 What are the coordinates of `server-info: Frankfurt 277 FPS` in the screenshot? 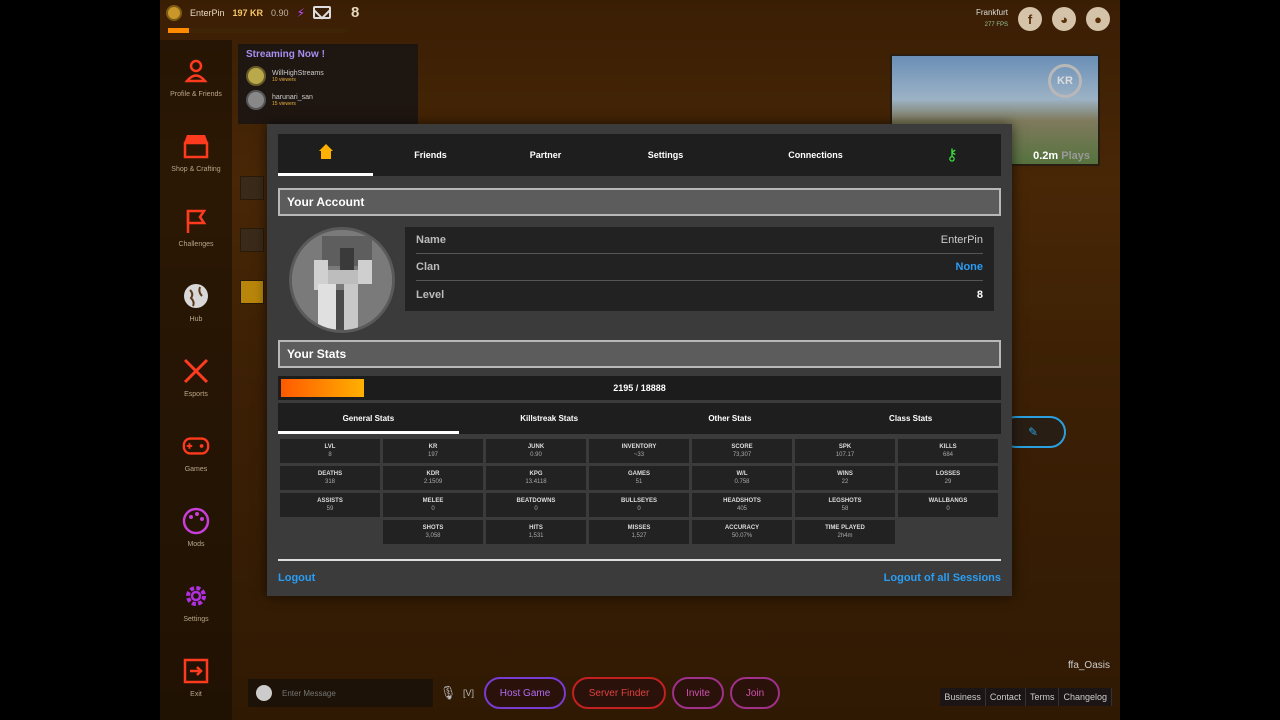 It's located at (992, 19).